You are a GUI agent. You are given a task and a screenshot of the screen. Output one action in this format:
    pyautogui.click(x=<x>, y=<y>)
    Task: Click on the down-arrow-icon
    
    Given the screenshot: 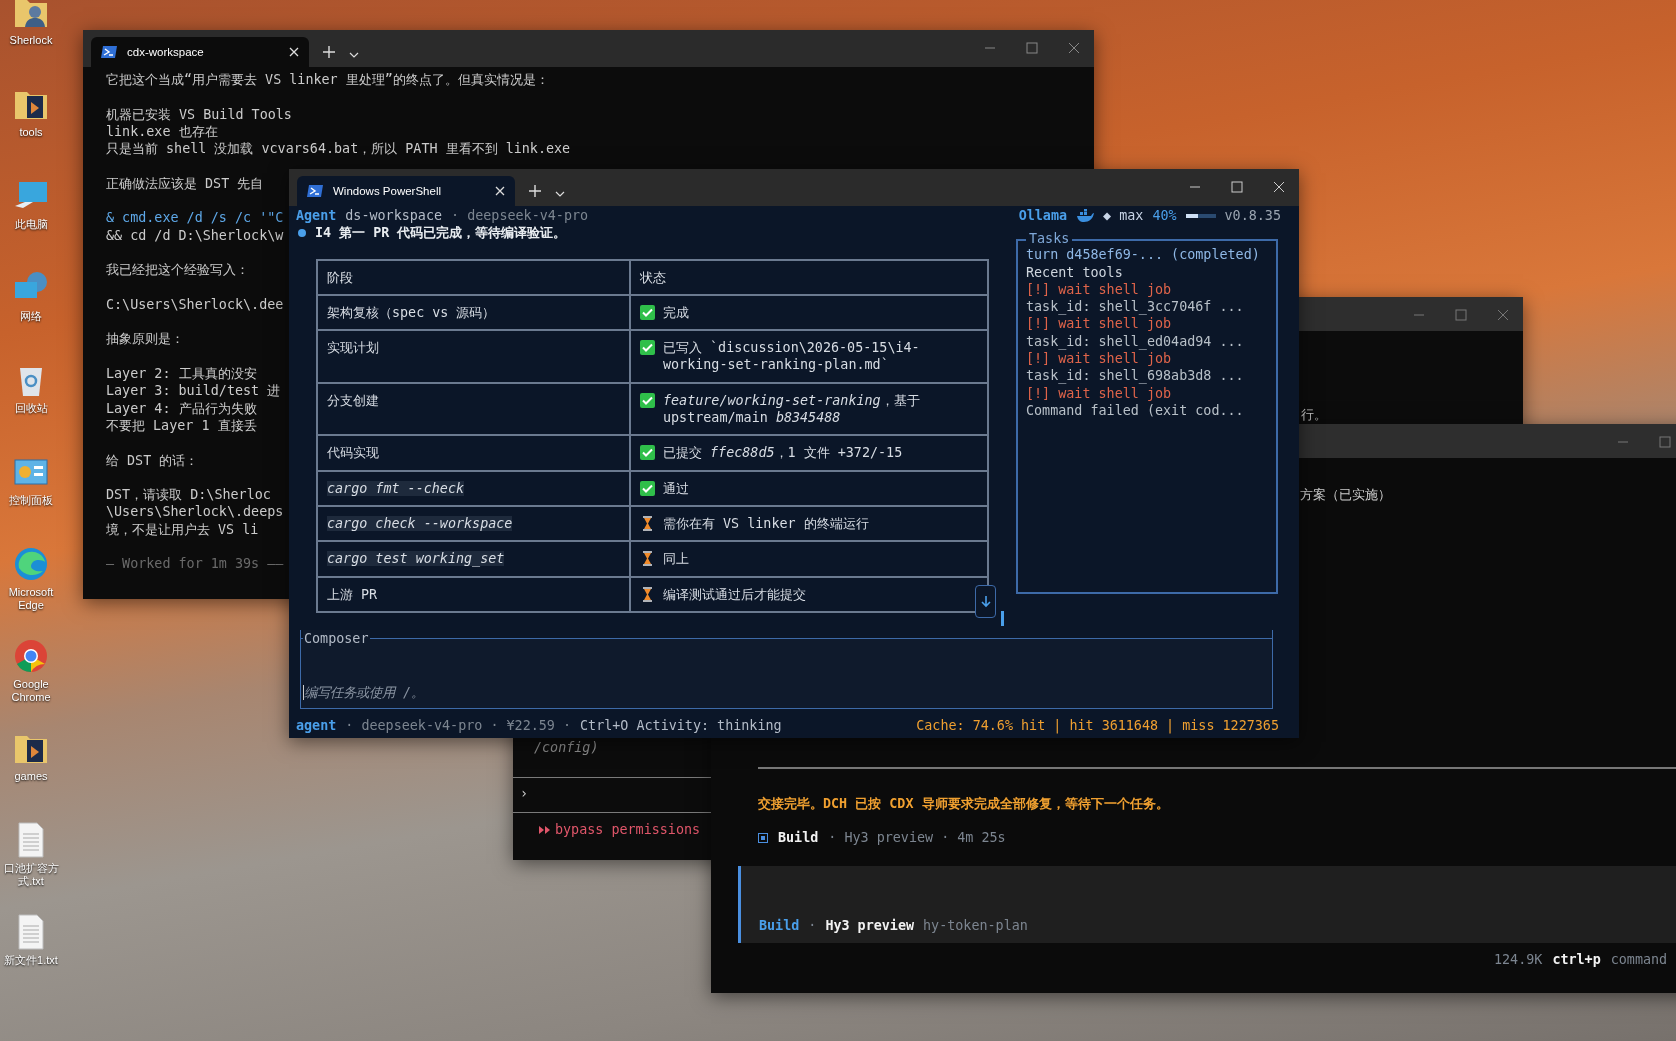 What is the action you would take?
    pyautogui.click(x=985, y=601)
    